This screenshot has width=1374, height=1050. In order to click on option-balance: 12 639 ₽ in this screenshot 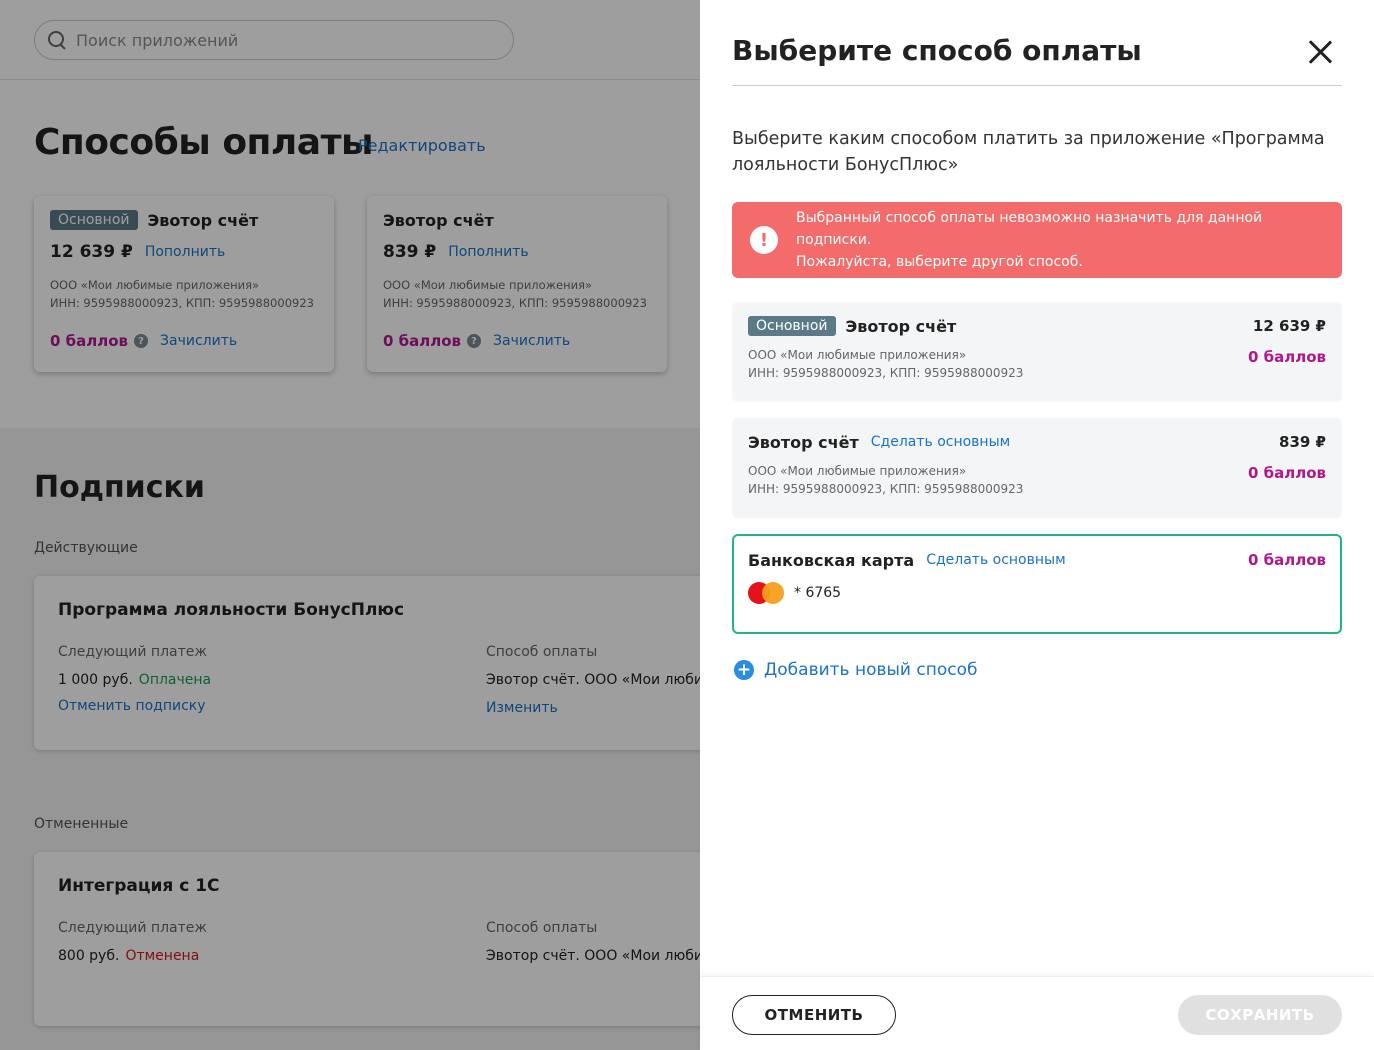, I will do `click(1289, 326)`.